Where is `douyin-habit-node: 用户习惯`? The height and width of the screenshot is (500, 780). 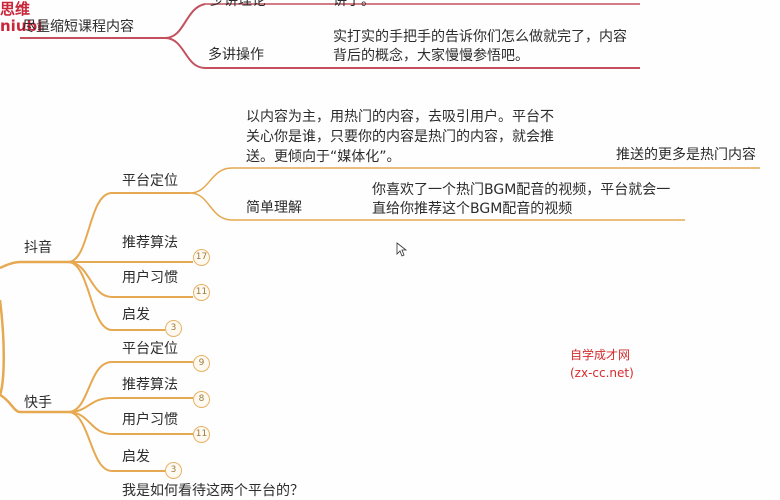 douyin-habit-node: 用户习惯 is located at coordinates (150, 278).